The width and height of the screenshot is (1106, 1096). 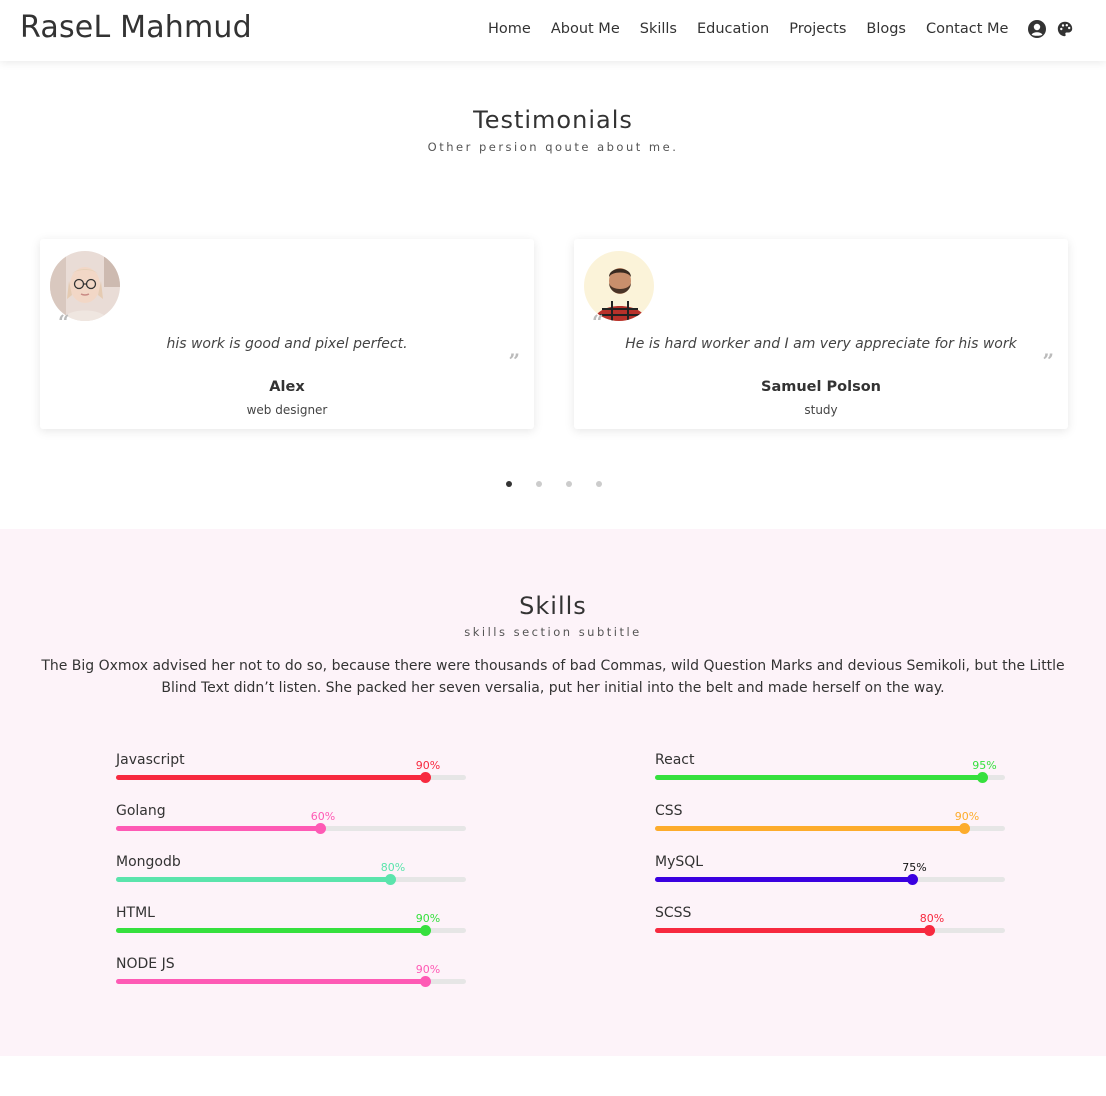 What do you see at coordinates (984, 765) in the screenshot?
I see `skill-percent-label: 95%` at bounding box center [984, 765].